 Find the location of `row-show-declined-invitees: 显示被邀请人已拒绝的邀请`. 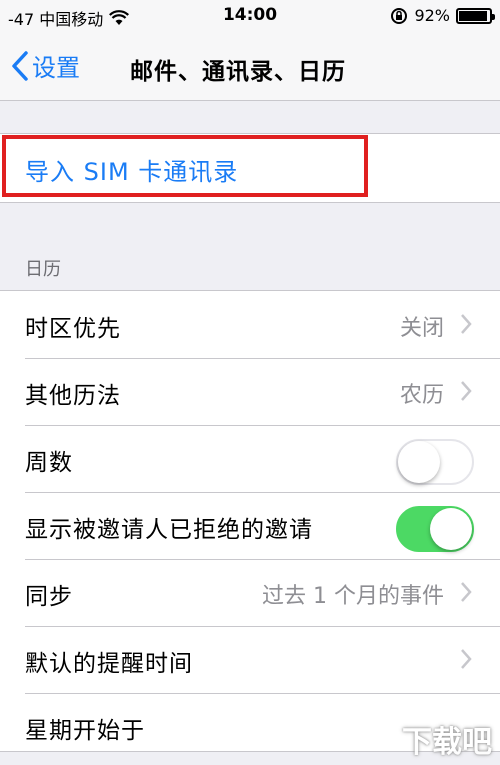

row-show-declined-invitees: 显示被邀请人已拒绝的邀请 is located at coordinates (250, 525).